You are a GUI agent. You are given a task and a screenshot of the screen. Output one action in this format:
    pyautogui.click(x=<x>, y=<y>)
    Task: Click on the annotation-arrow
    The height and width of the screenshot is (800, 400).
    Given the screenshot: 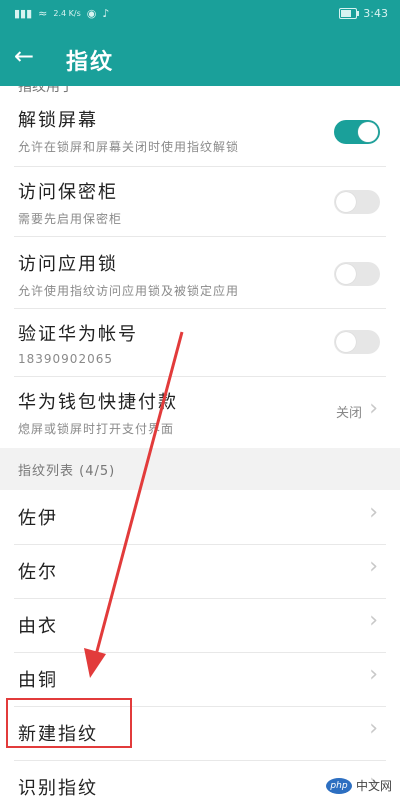 What is the action you would take?
    pyautogui.click(x=134, y=504)
    